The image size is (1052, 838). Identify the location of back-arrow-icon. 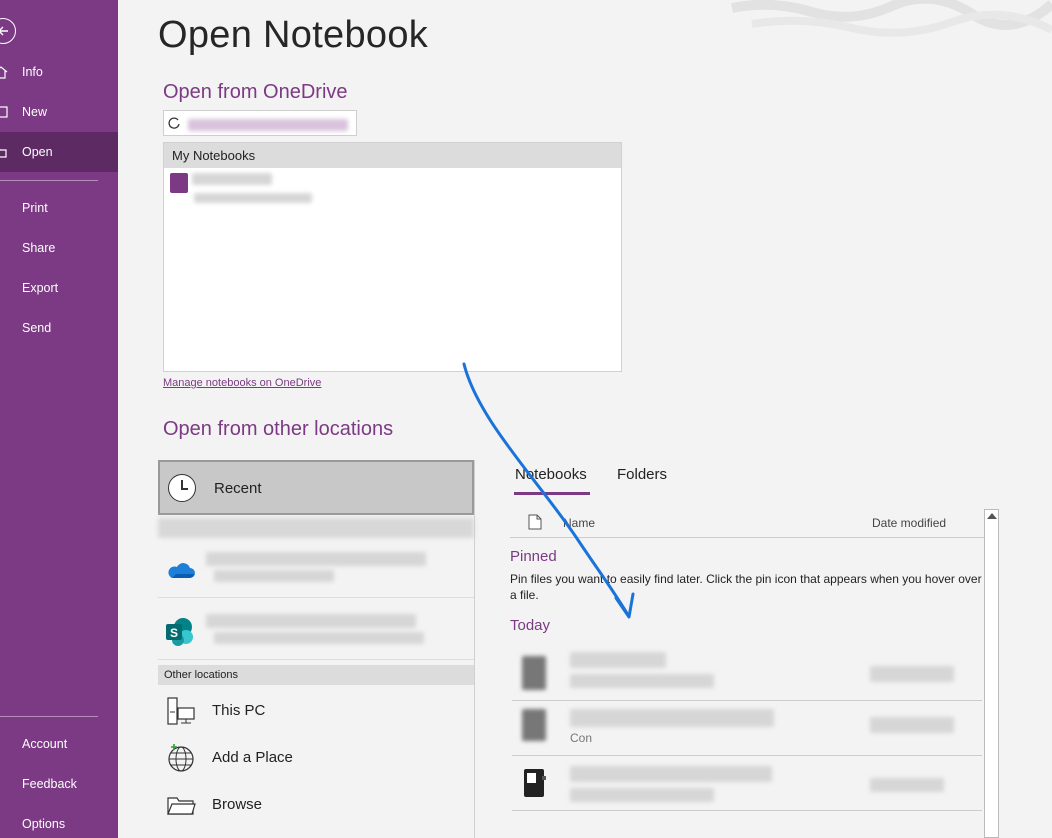
(4, 31).